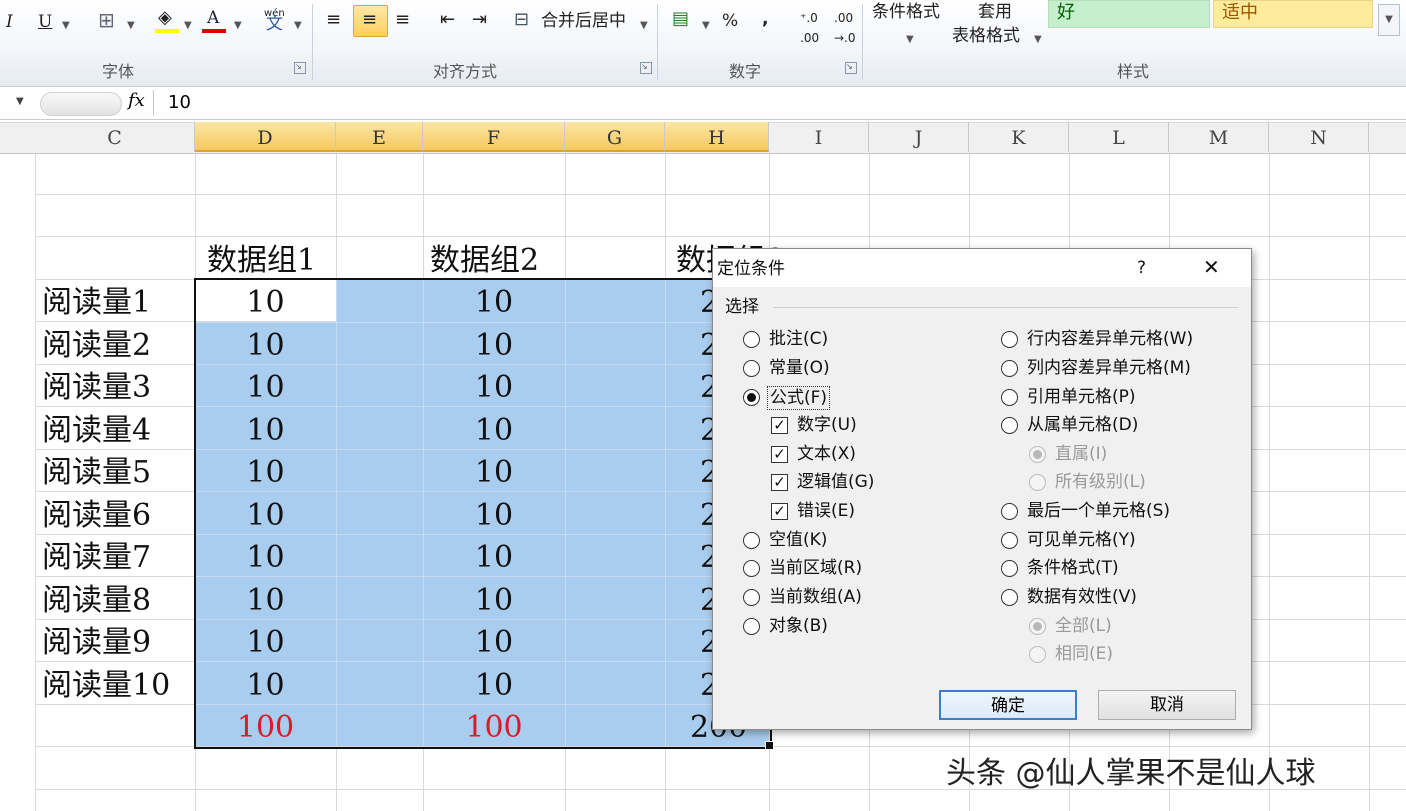  Describe the element at coordinates (995, 12) in the screenshot. I see `table-format-line1: 套用` at that location.